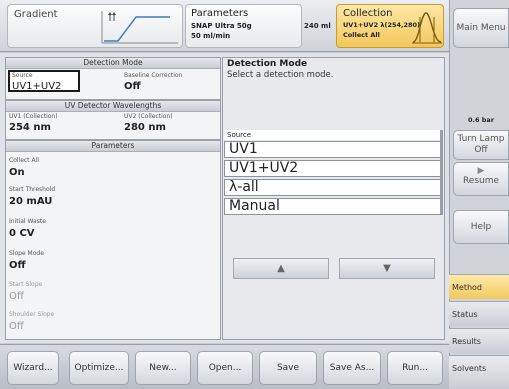  Describe the element at coordinates (113, 63) in the screenshot. I see `detection-mode-header: Detection Mode` at that location.